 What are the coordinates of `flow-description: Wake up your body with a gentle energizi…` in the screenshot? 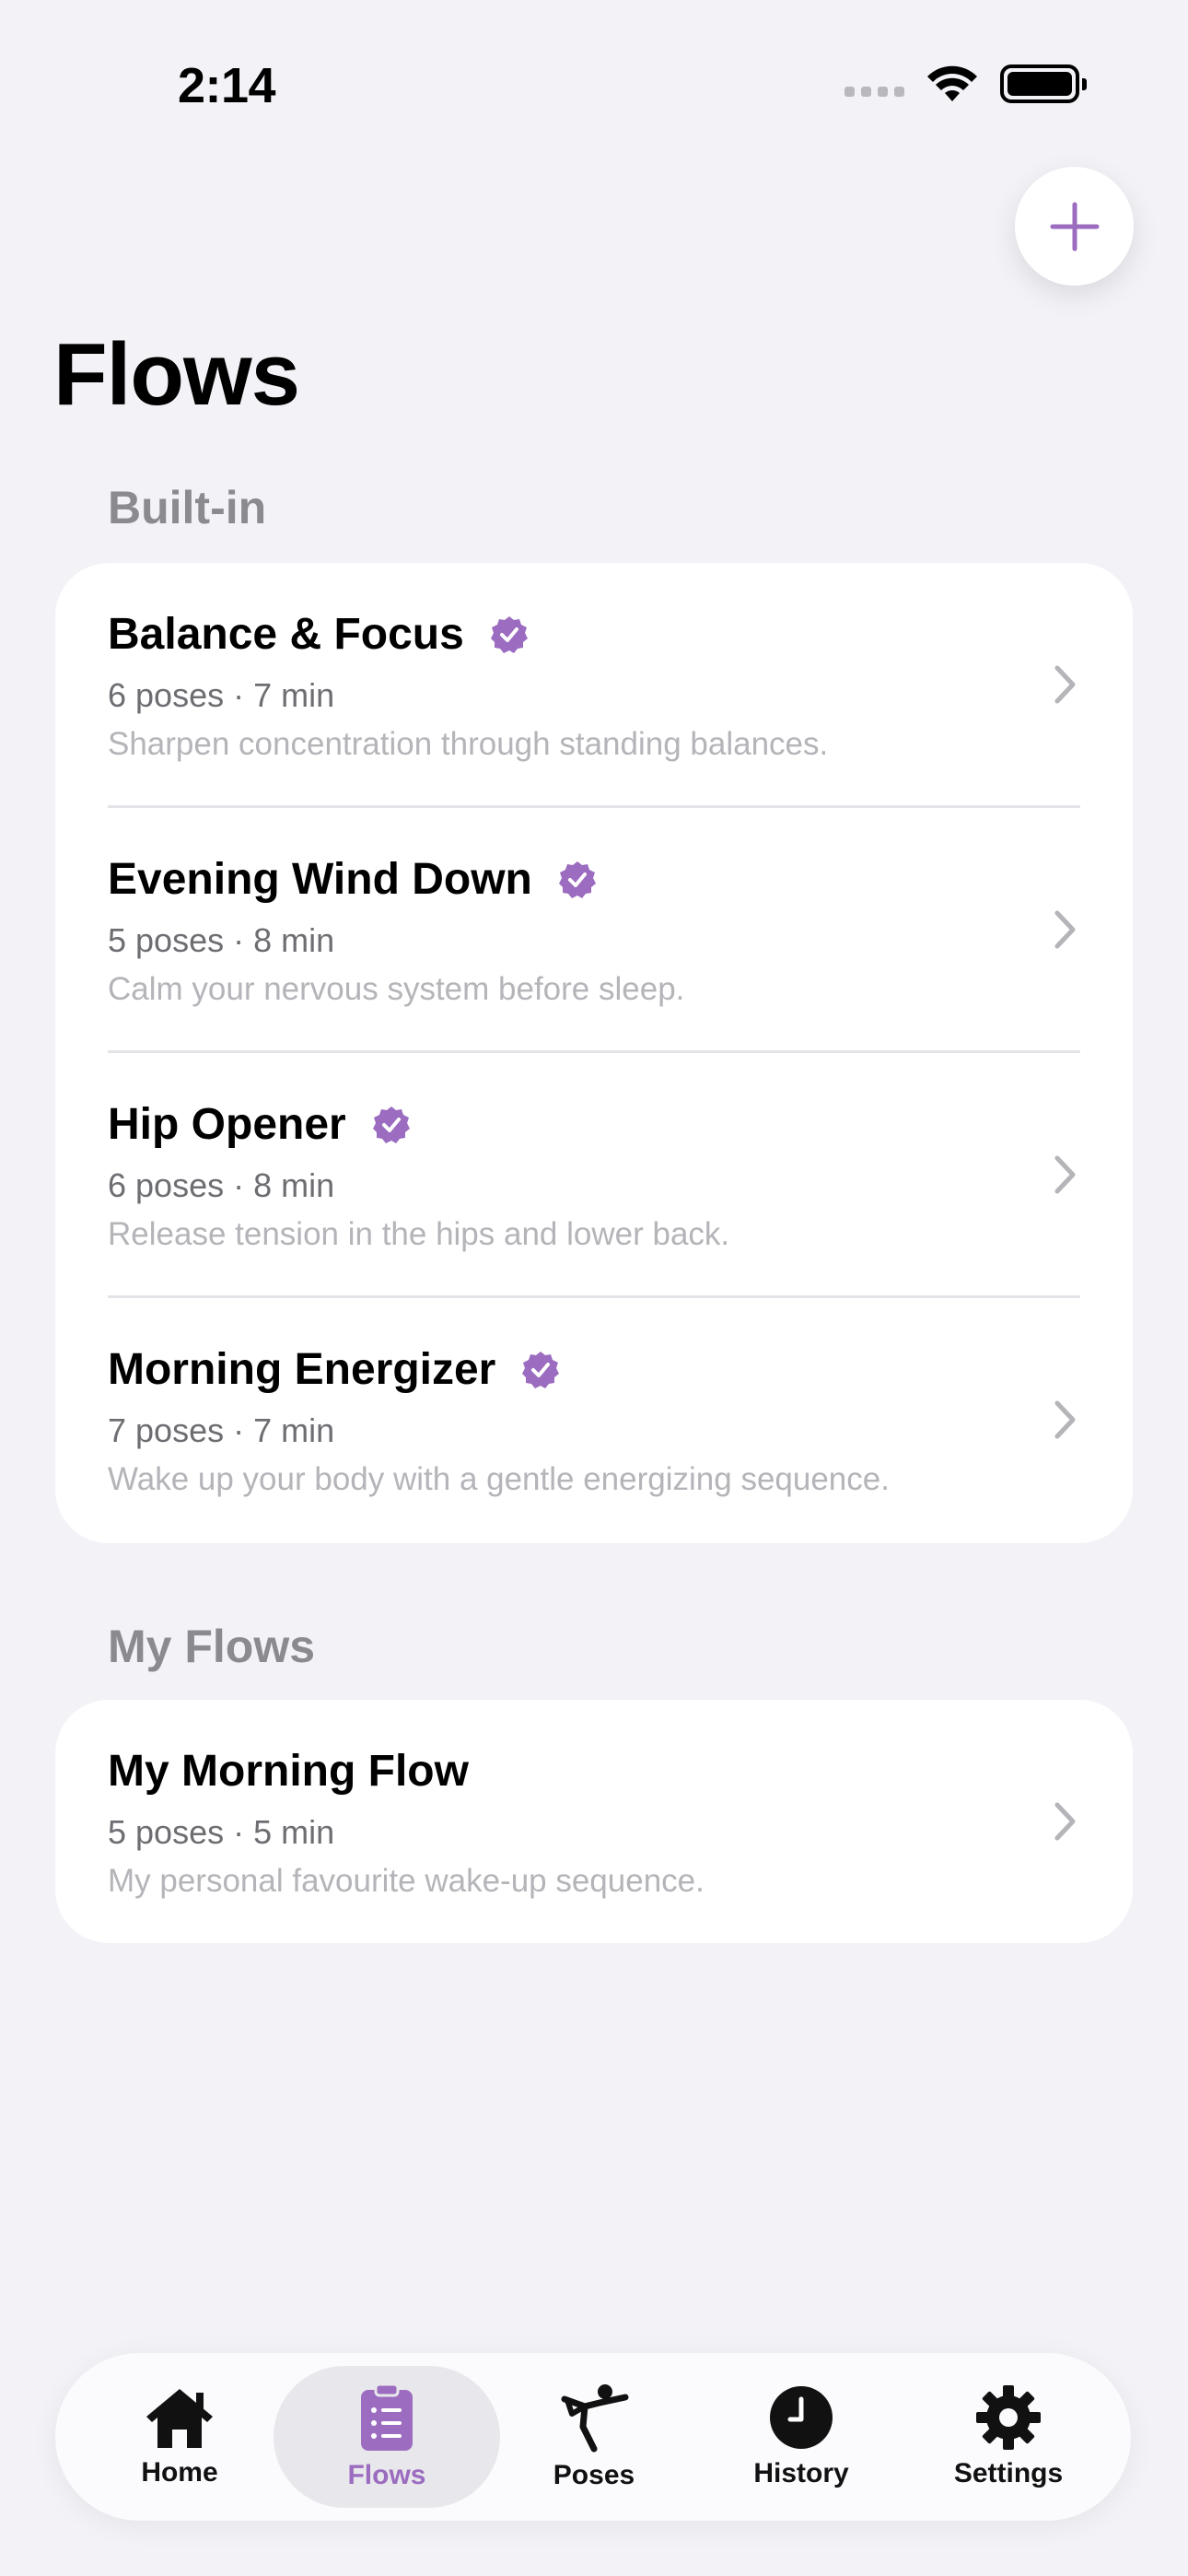 It's located at (499, 1479).